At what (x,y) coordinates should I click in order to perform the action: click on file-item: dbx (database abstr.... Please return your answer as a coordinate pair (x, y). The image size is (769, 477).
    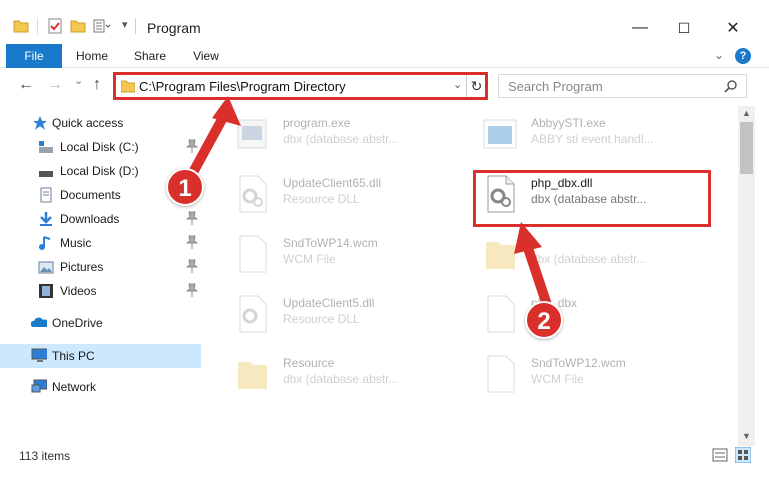
    Looking at the image, I should click on (588, 253).